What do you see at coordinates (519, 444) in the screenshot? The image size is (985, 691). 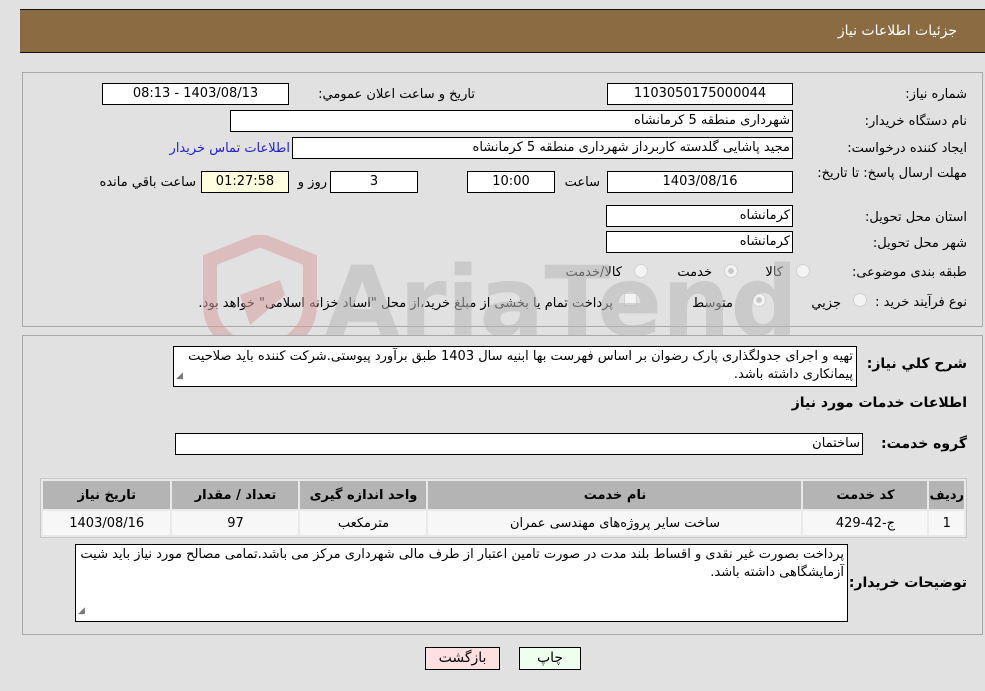 I see `service-group-field: ساختمان` at bounding box center [519, 444].